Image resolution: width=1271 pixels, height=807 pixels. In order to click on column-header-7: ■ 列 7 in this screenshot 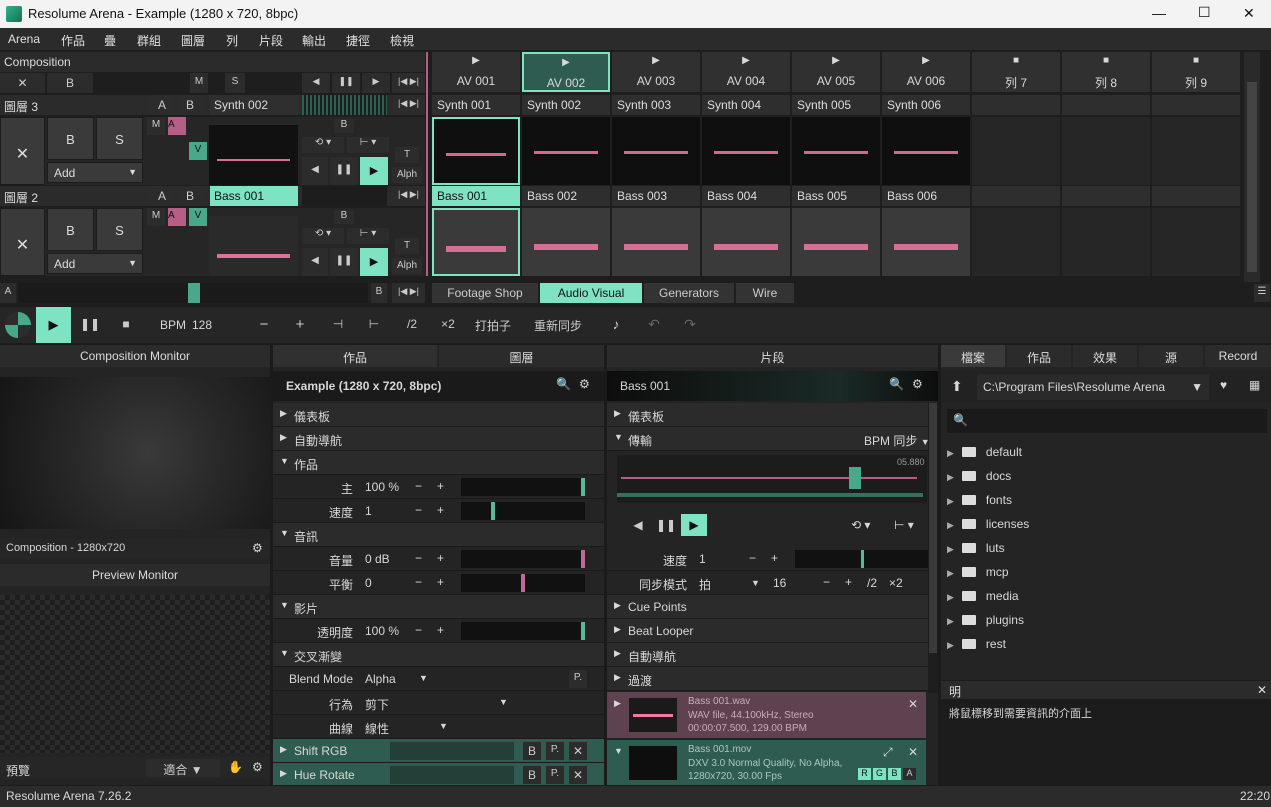, I will do `click(1016, 72)`.